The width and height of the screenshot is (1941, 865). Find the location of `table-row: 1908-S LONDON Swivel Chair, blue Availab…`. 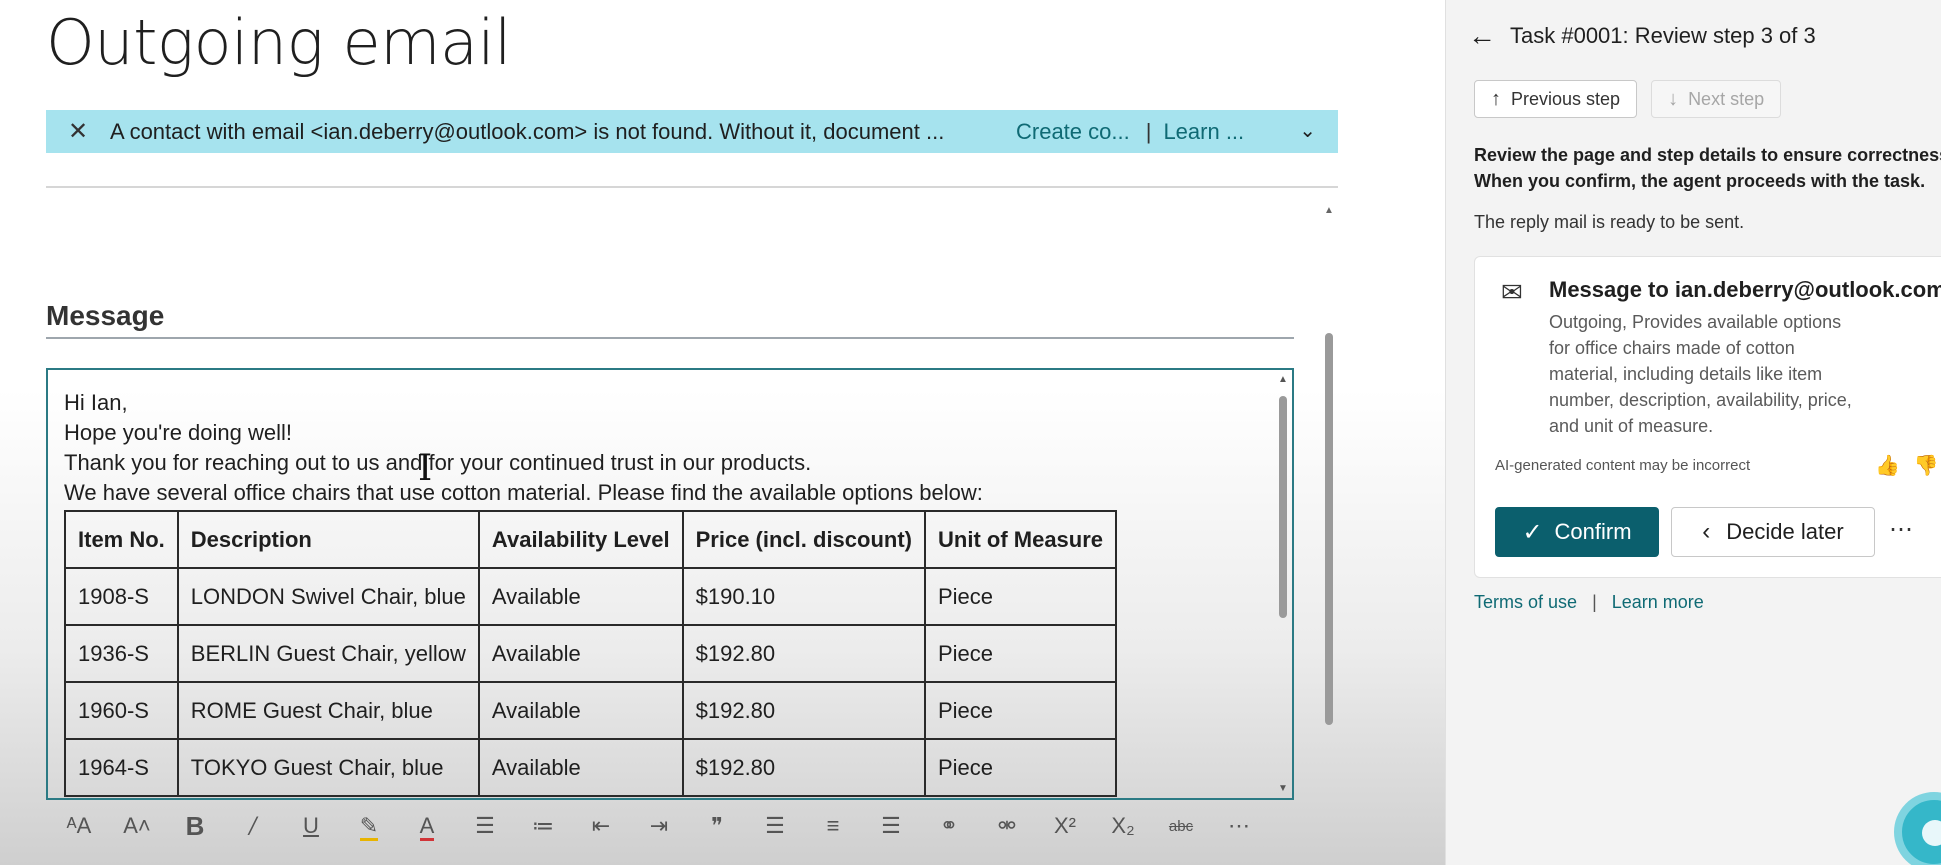

table-row: 1908-S LONDON Swivel Chair, blue Availab… is located at coordinates (591, 596).